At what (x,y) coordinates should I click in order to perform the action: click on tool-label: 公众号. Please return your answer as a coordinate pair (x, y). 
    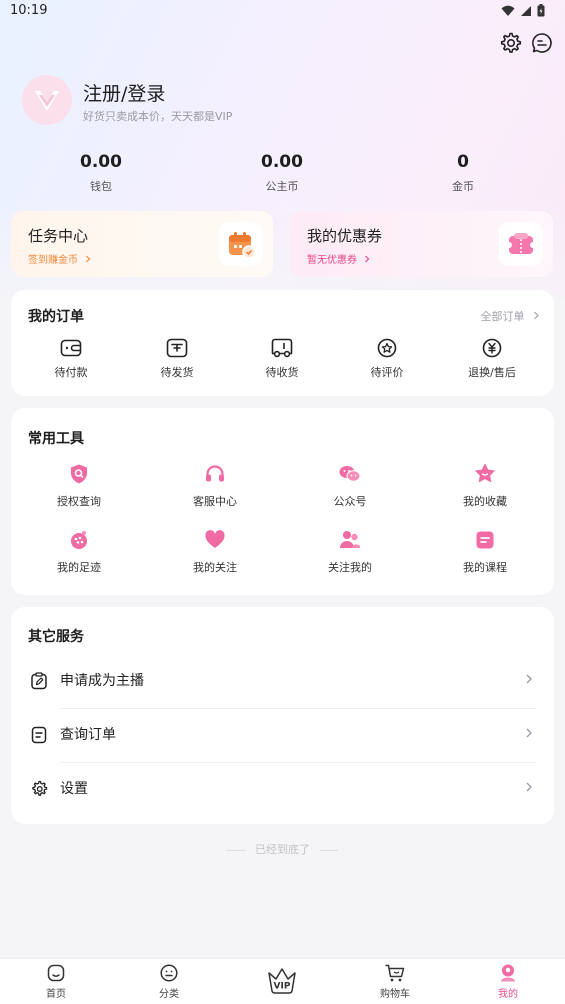
    Looking at the image, I should click on (350, 501).